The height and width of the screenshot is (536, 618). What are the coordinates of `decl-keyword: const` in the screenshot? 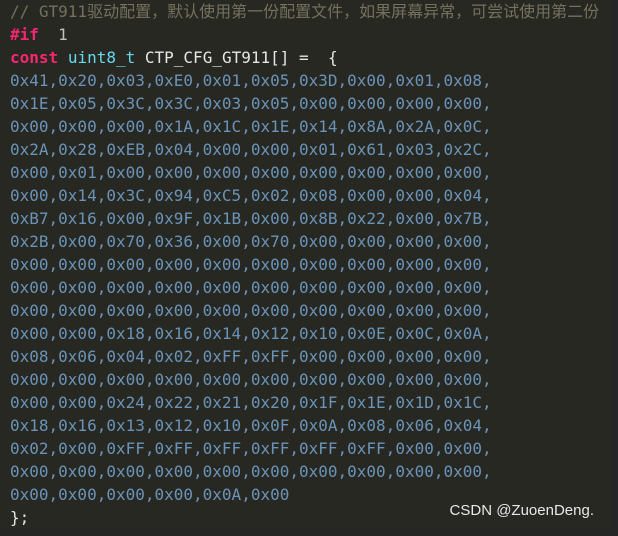 It's located at (34, 57).